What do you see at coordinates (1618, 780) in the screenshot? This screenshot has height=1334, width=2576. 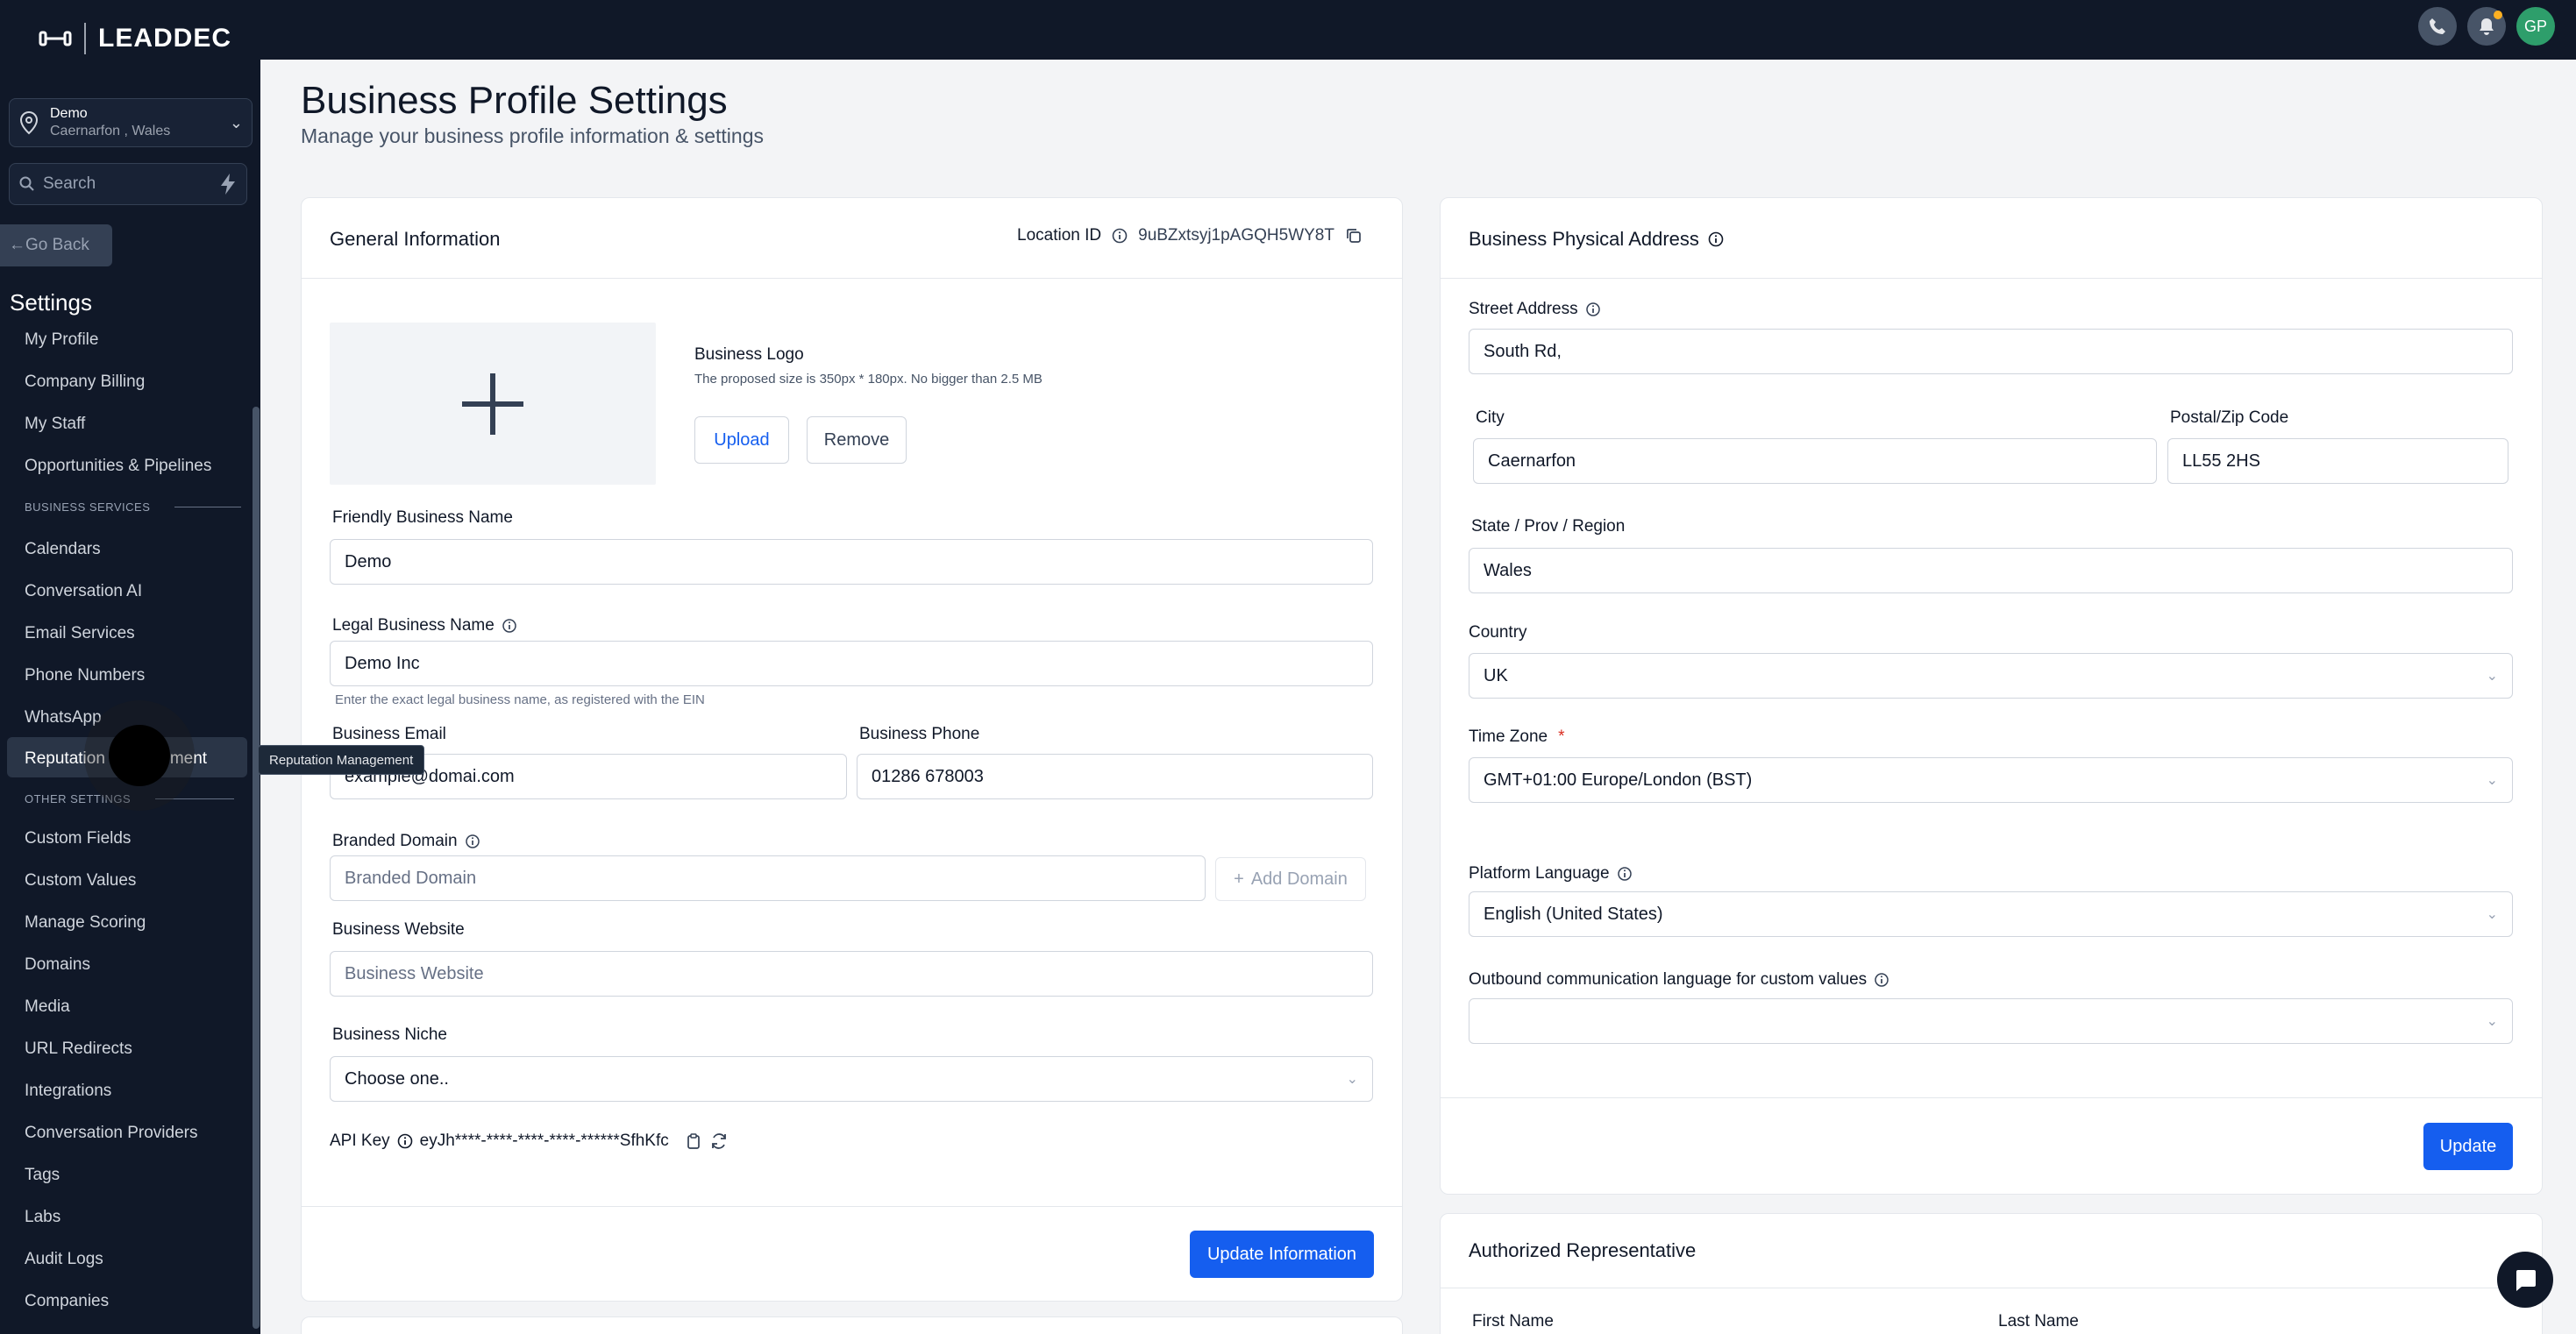 I see `timezone-value: GMT+01:00 Europe/London (BST)` at bounding box center [1618, 780].